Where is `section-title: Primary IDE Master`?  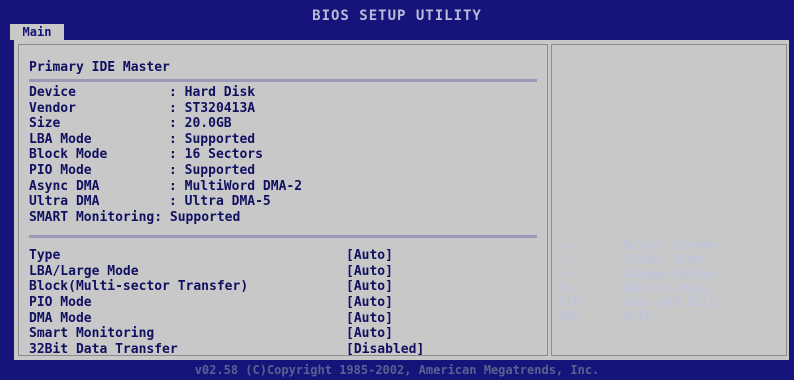
section-title: Primary IDE Master is located at coordinates (99, 67).